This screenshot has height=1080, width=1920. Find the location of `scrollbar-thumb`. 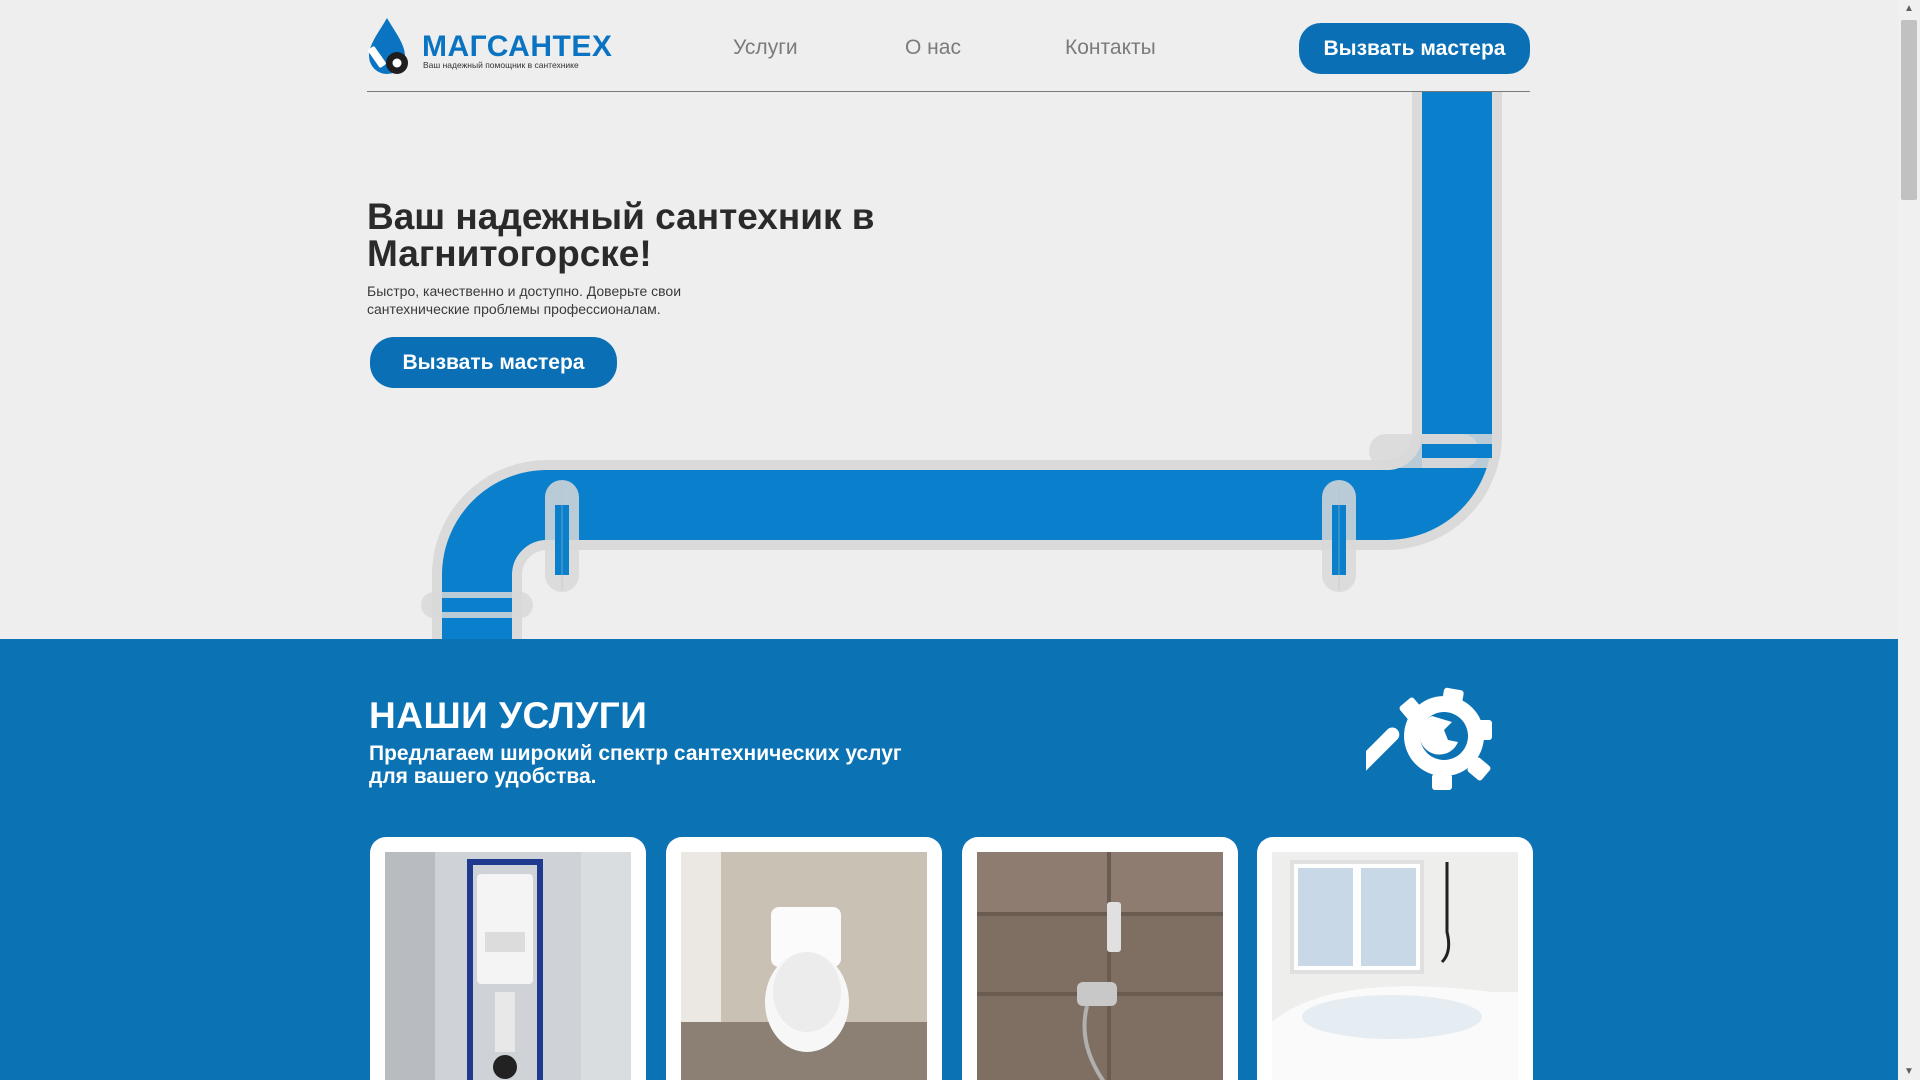

scrollbar-thumb is located at coordinates (1909, 110).